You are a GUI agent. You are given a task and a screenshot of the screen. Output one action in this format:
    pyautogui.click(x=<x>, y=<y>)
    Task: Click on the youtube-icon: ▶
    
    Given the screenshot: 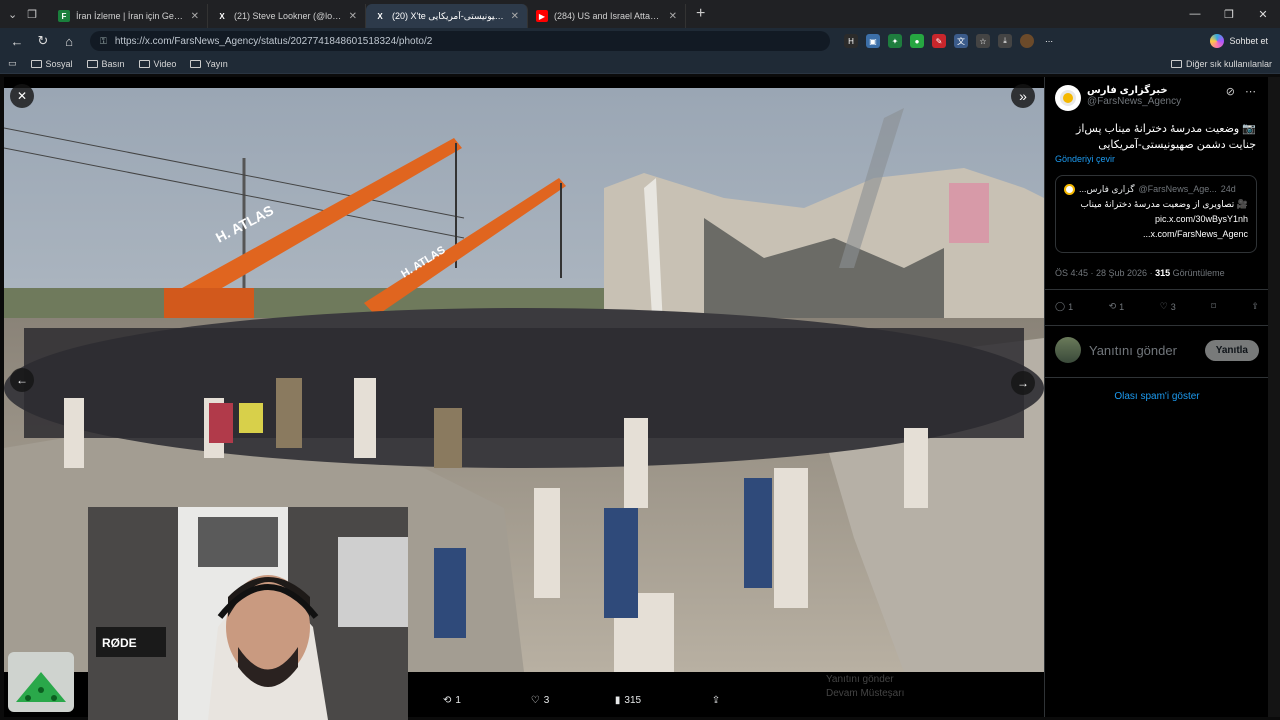 What is the action you would take?
    pyautogui.click(x=542, y=16)
    